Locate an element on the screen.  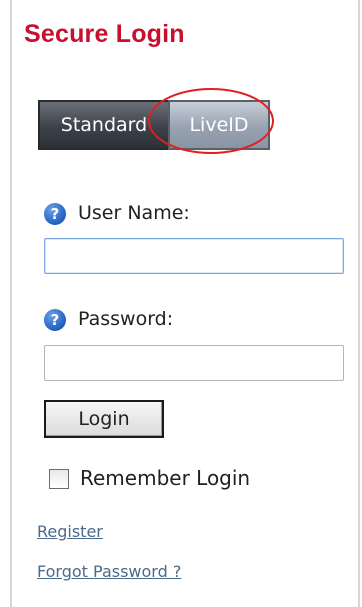
page-title: Secure Login is located at coordinates (104, 34).